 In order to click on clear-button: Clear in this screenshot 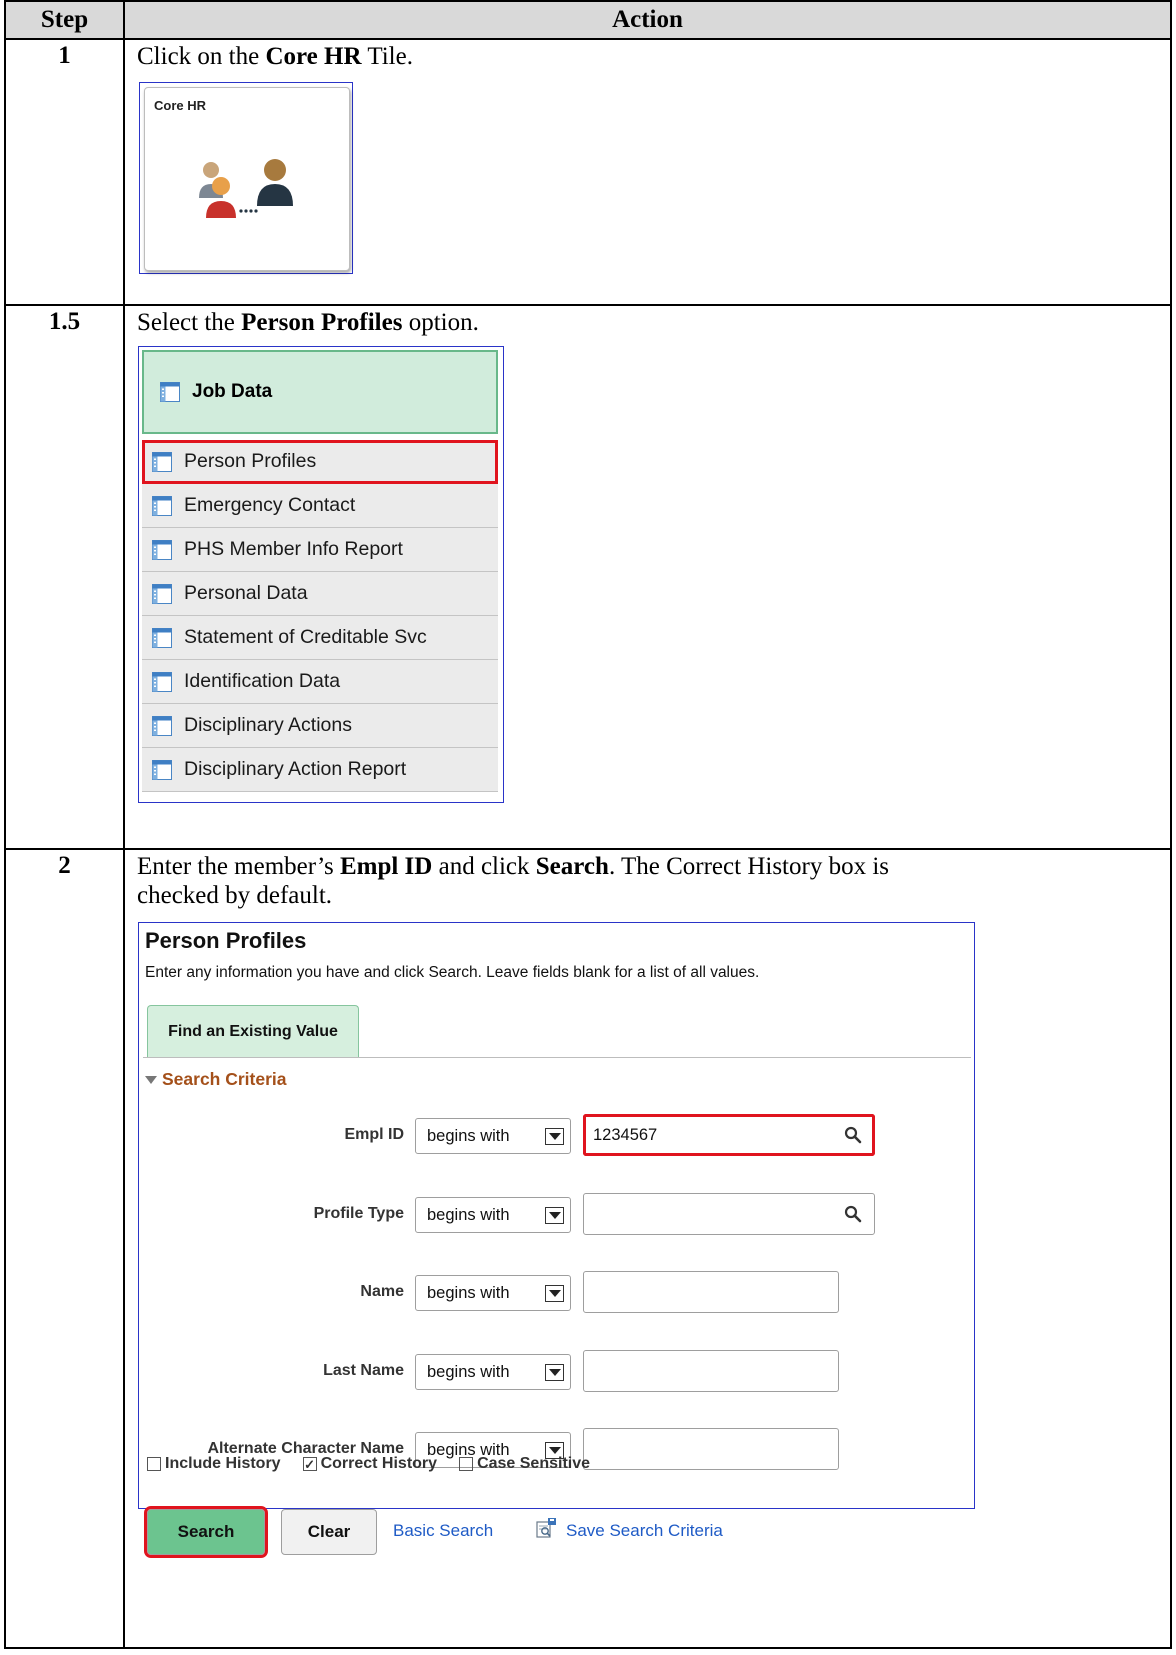, I will do `click(329, 1532)`.